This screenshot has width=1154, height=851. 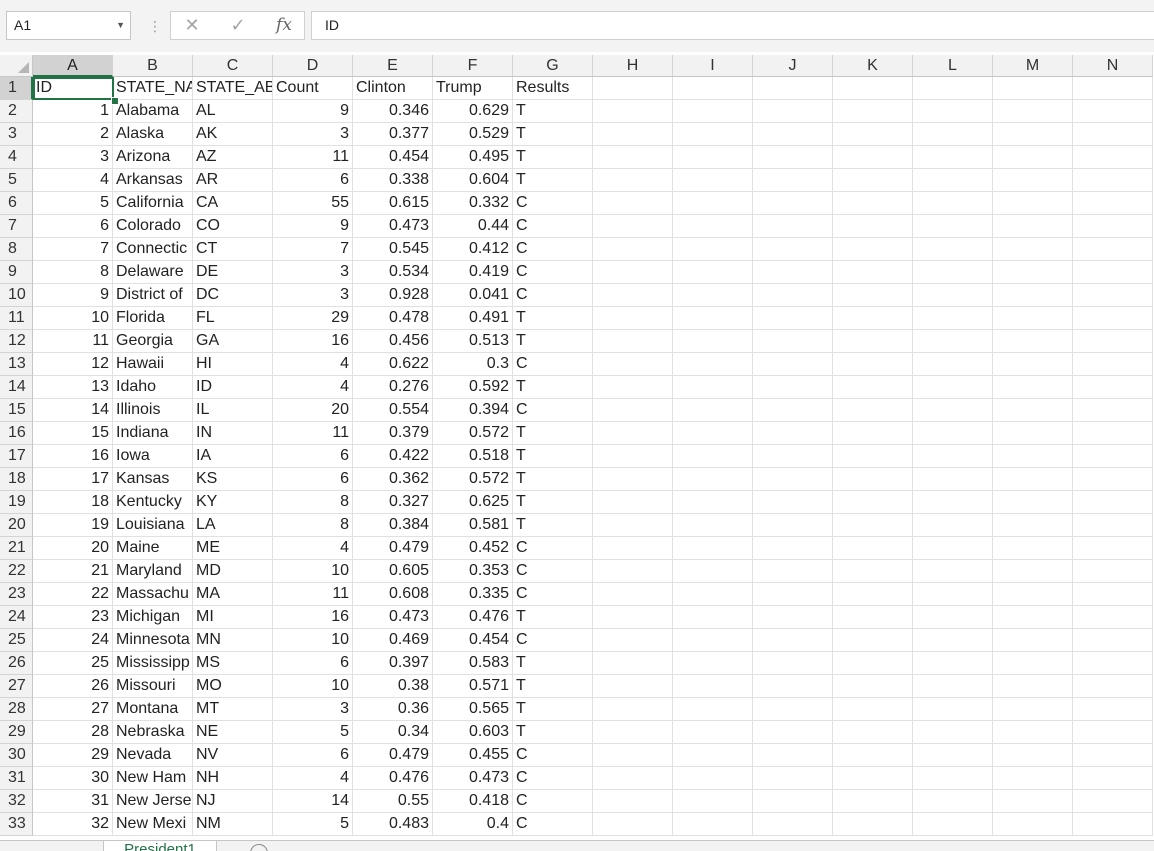 What do you see at coordinates (633, 318) in the screenshot?
I see `cell-h11` at bounding box center [633, 318].